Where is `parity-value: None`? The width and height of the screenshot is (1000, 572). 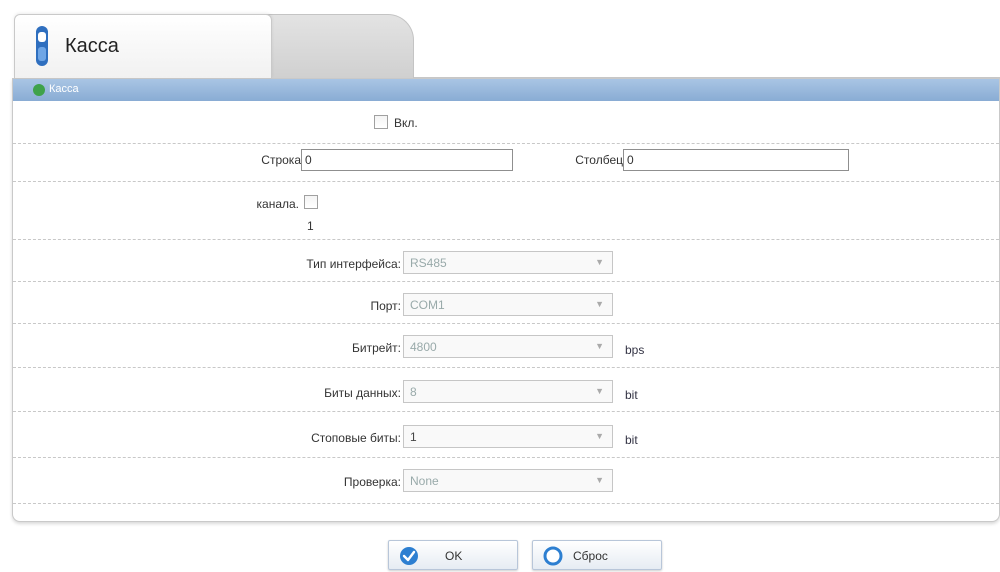 parity-value: None is located at coordinates (424, 481).